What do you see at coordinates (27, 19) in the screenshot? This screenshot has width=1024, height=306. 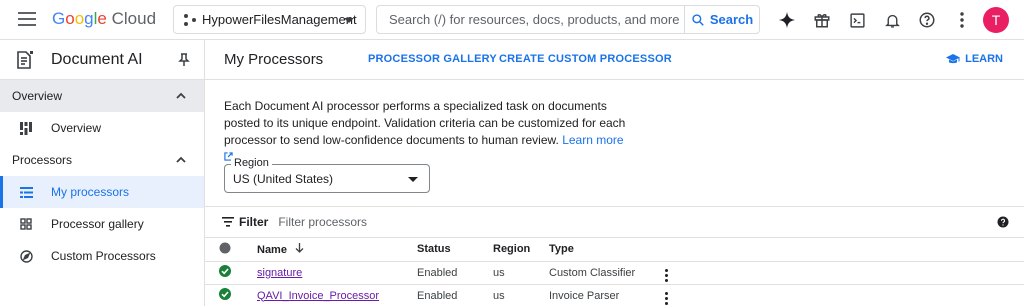 I see `menu-icon` at bounding box center [27, 19].